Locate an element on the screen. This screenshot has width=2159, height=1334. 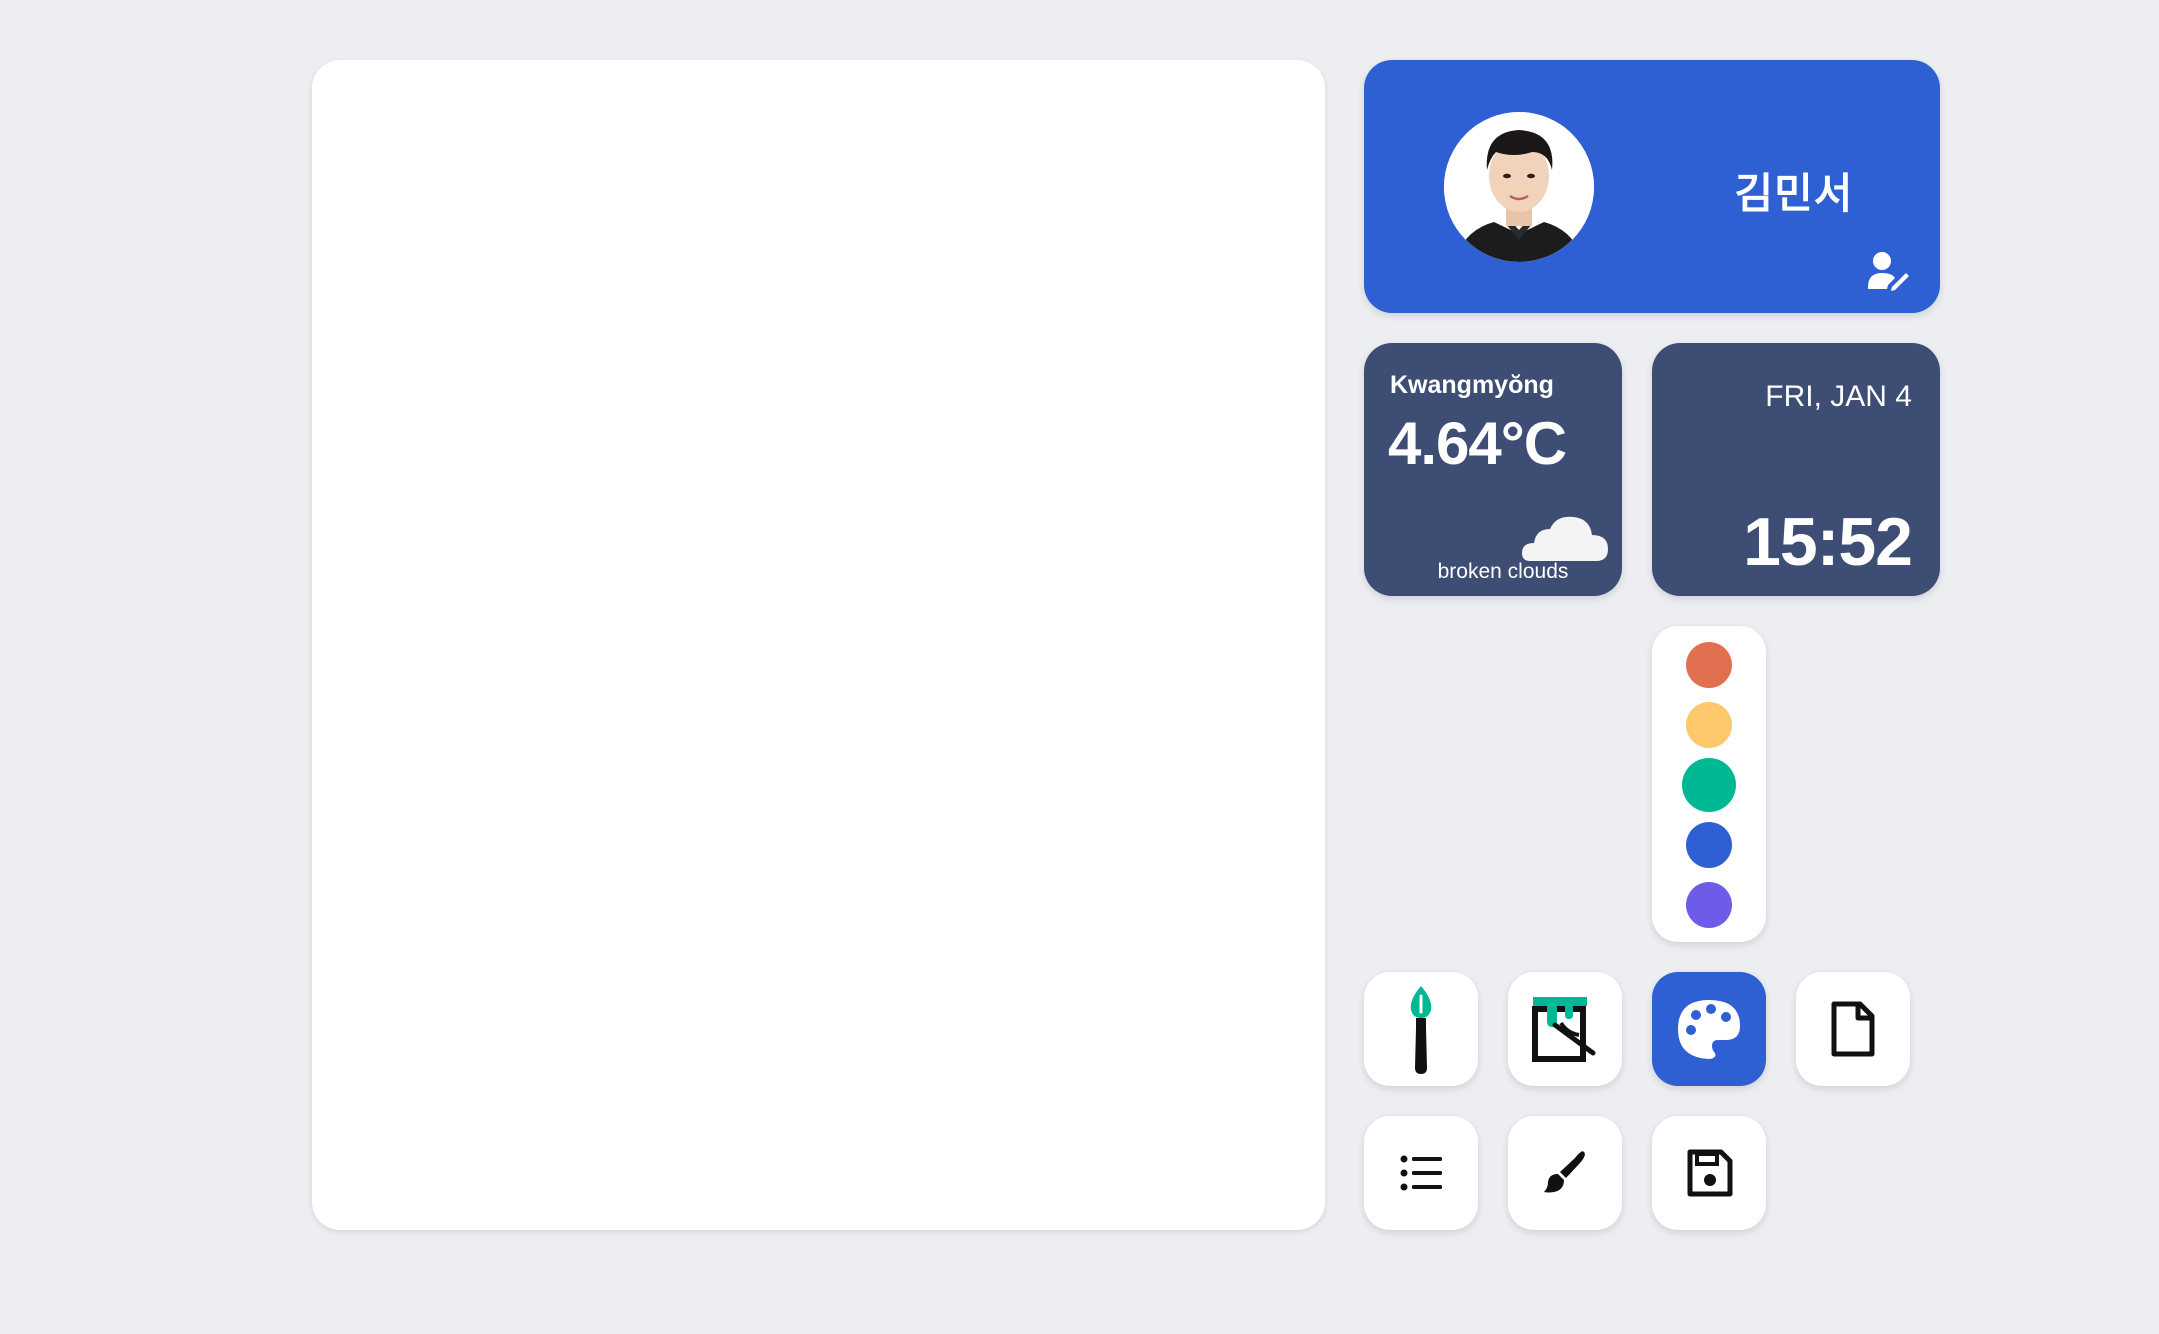
clock-time: 15:52 is located at coordinates (1828, 542).